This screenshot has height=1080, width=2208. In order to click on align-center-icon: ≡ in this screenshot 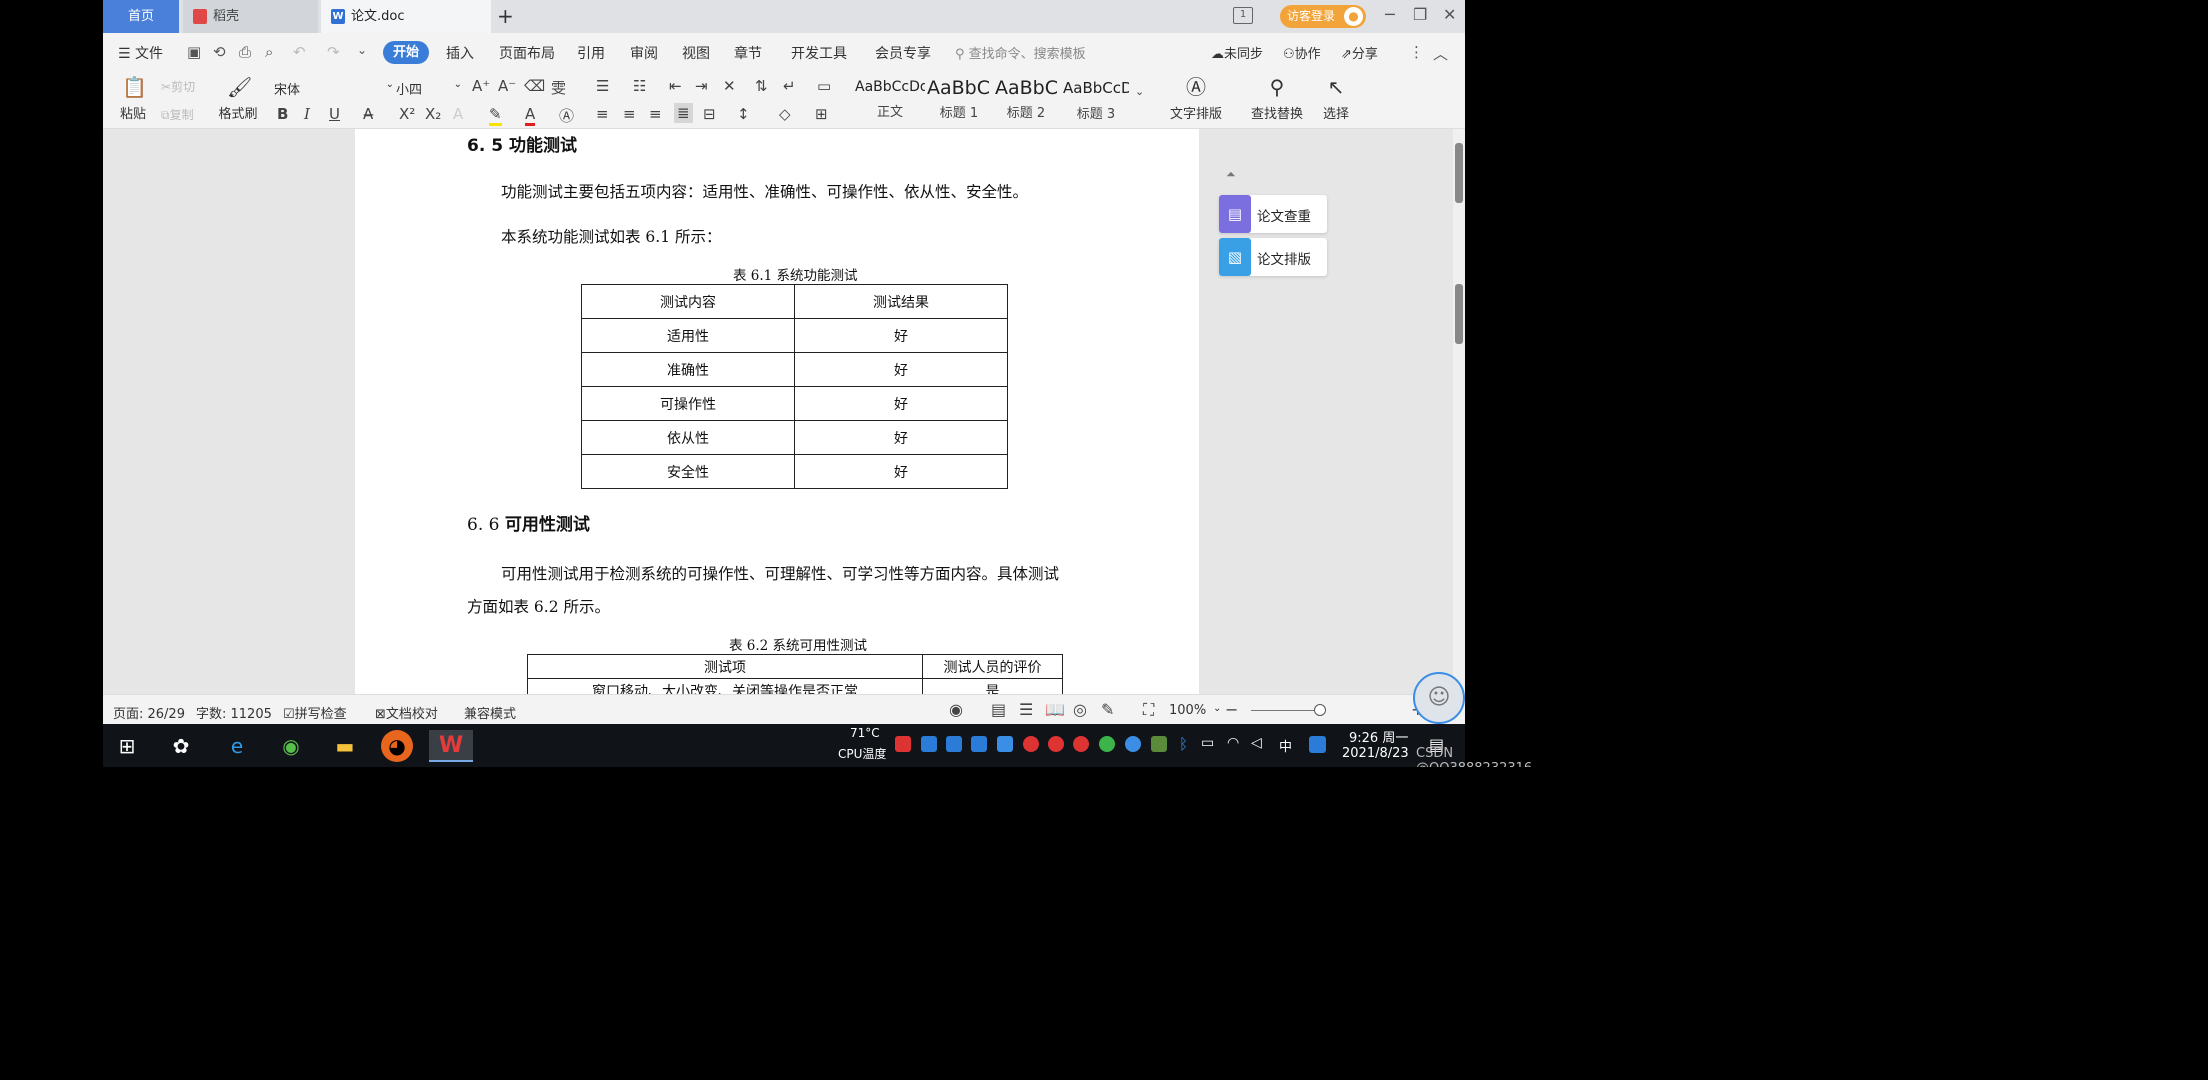, I will do `click(629, 114)`.